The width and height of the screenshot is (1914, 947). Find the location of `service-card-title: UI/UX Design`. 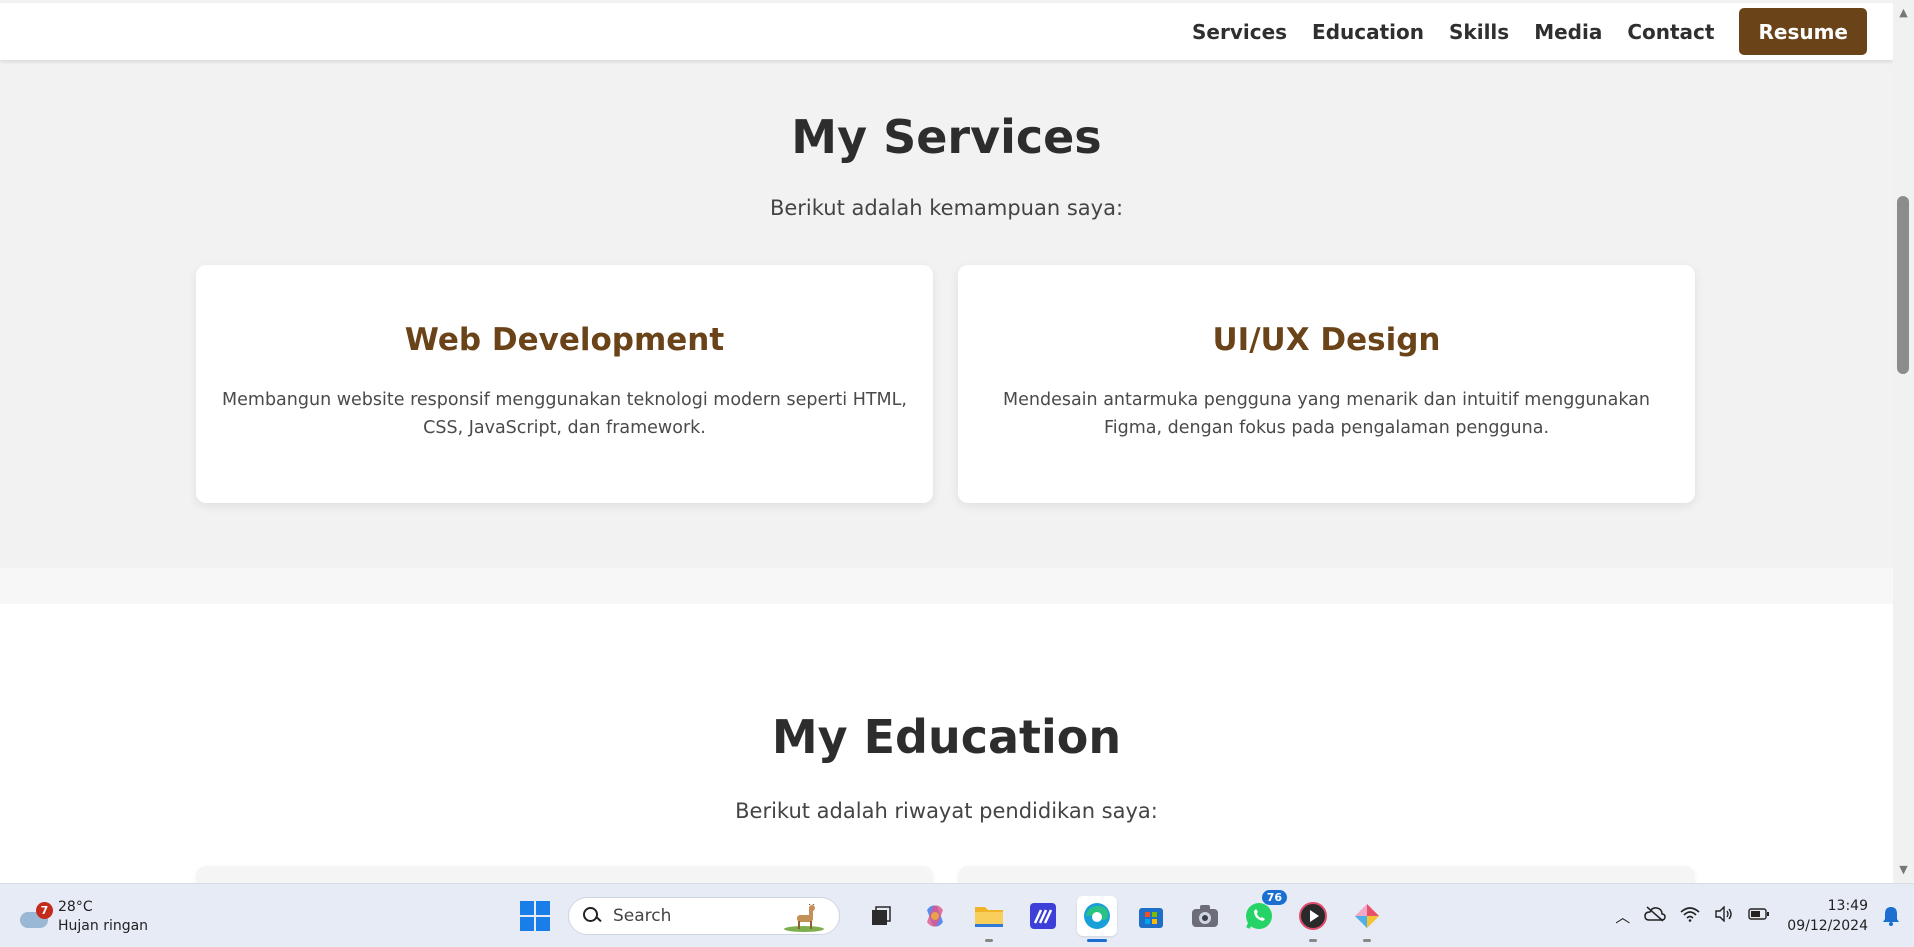

service-card-title: UI/UX Design is located at coordinates (1326, 340).